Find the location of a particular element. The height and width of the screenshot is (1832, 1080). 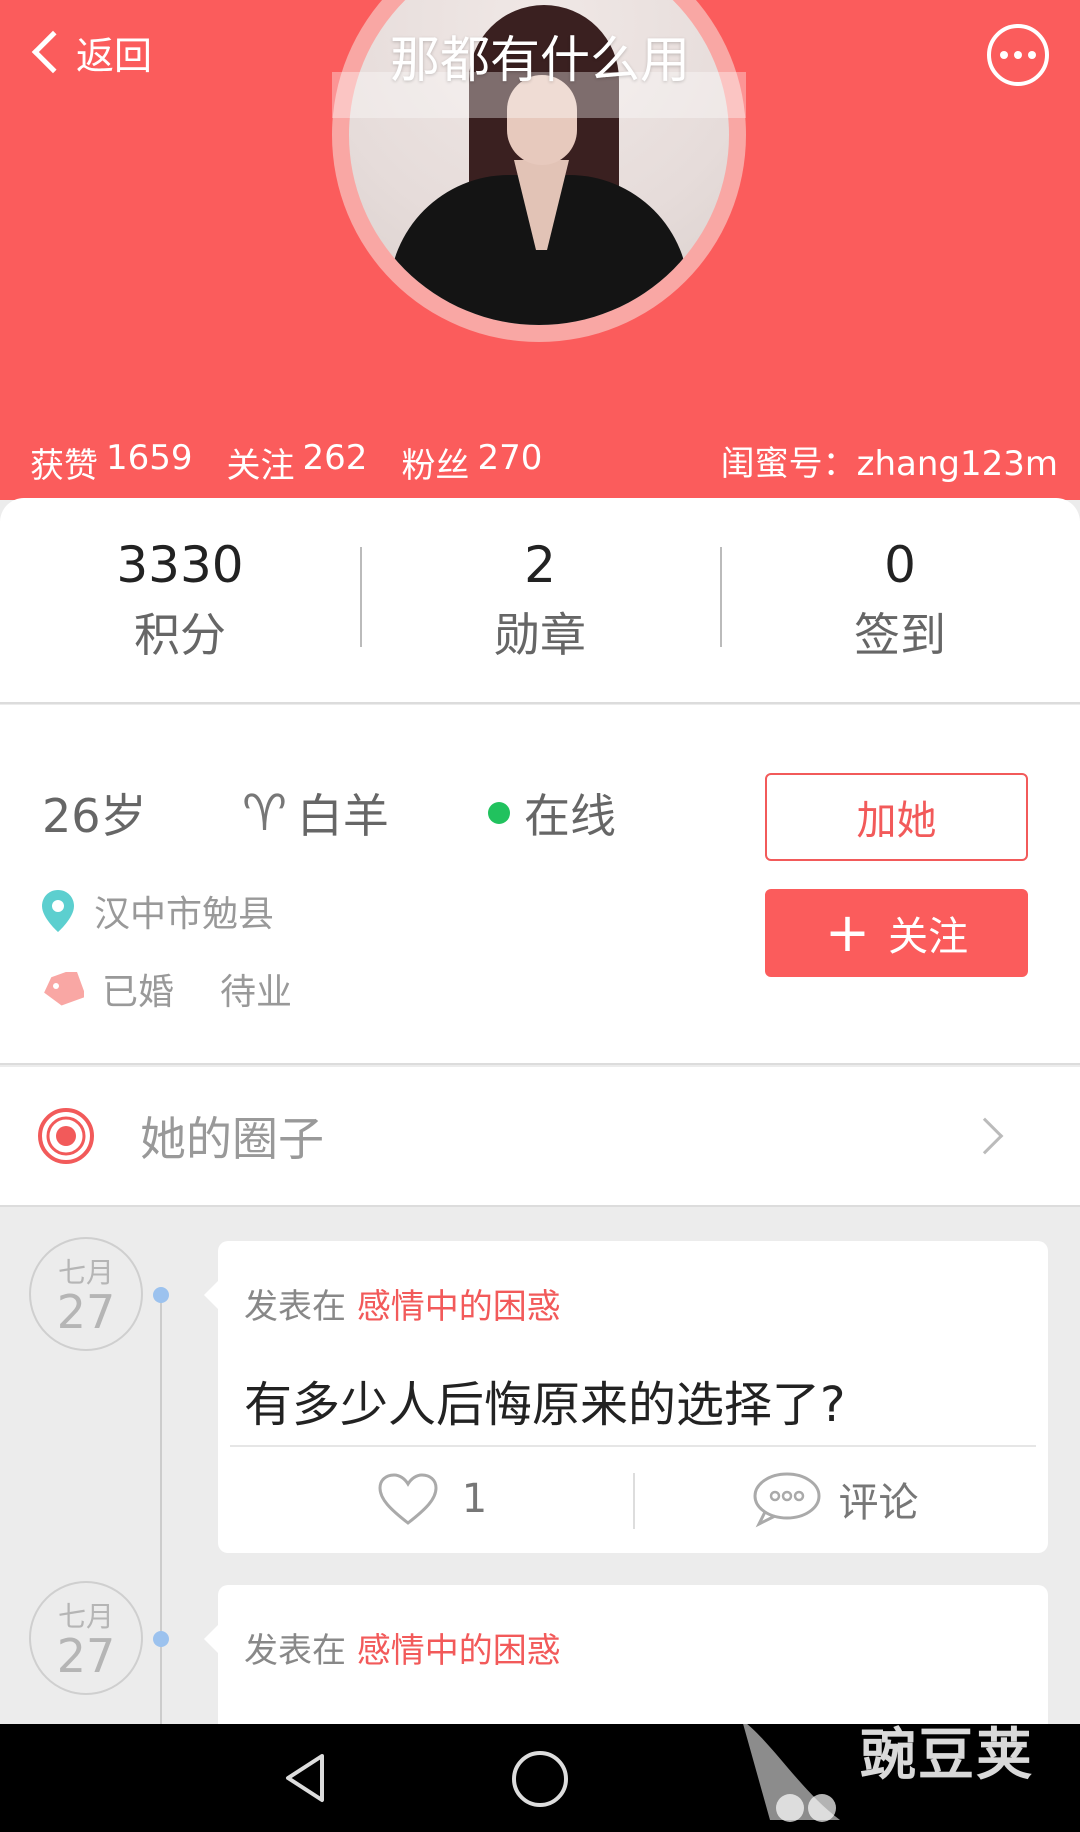

points-cell: 3330 积分 is located at coordinates (180, 600).